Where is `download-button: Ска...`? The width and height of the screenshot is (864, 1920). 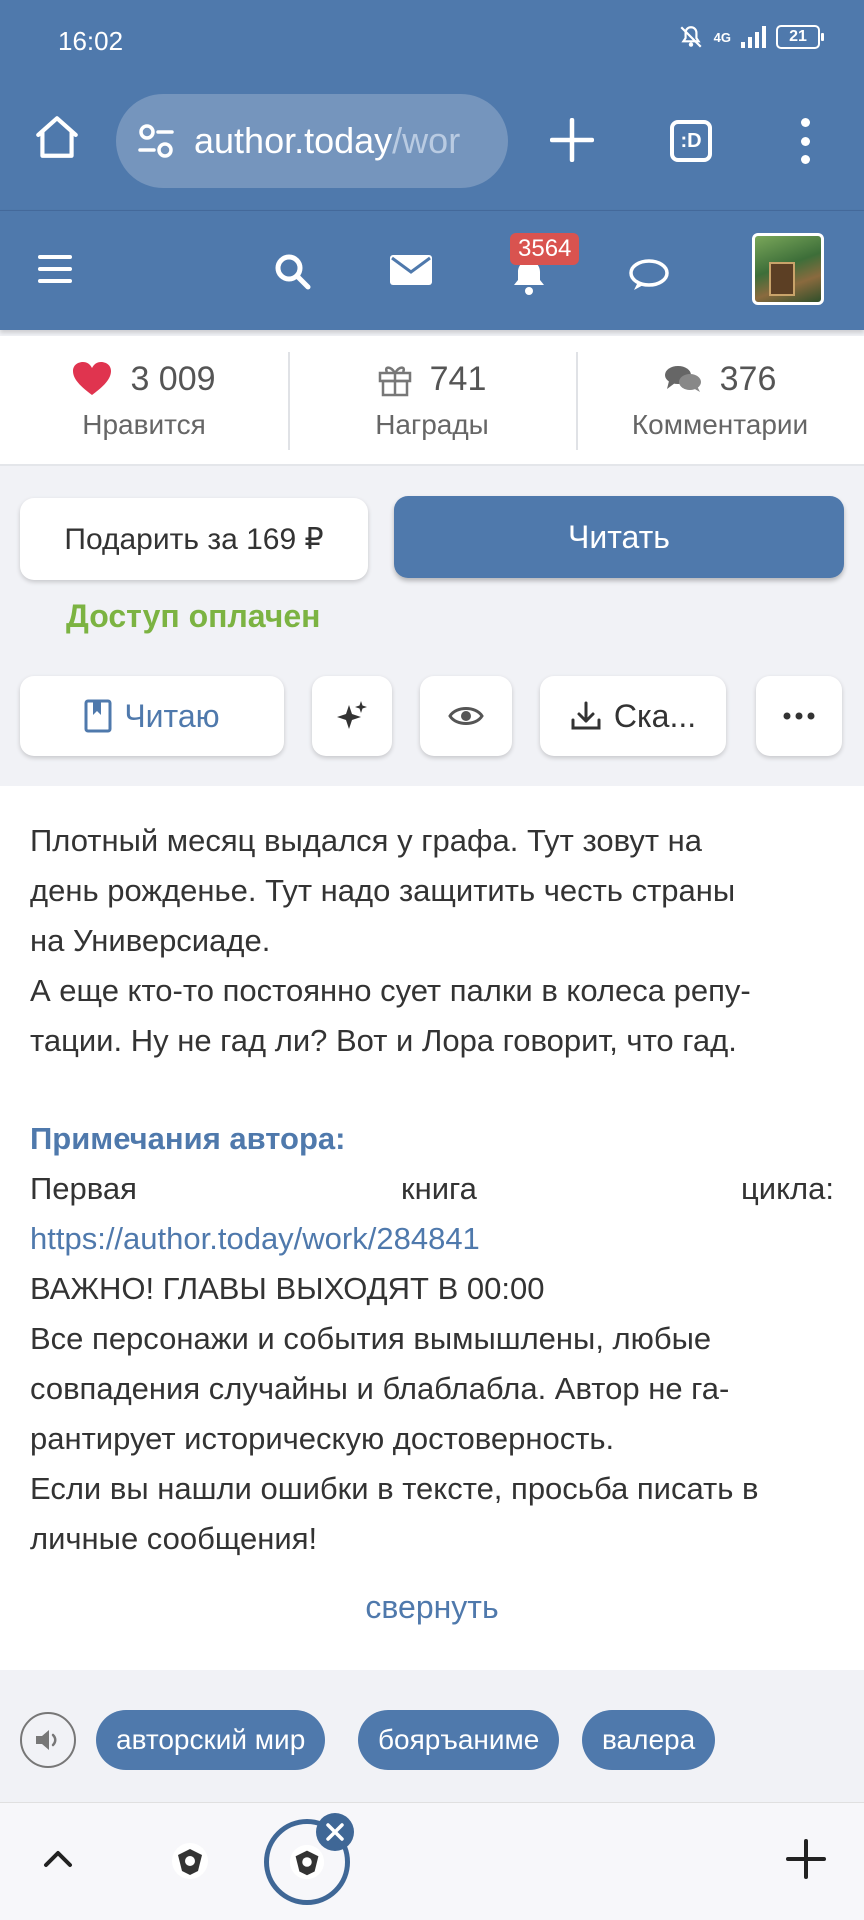 download-button: Ска... is located at coordinates (633, 716).